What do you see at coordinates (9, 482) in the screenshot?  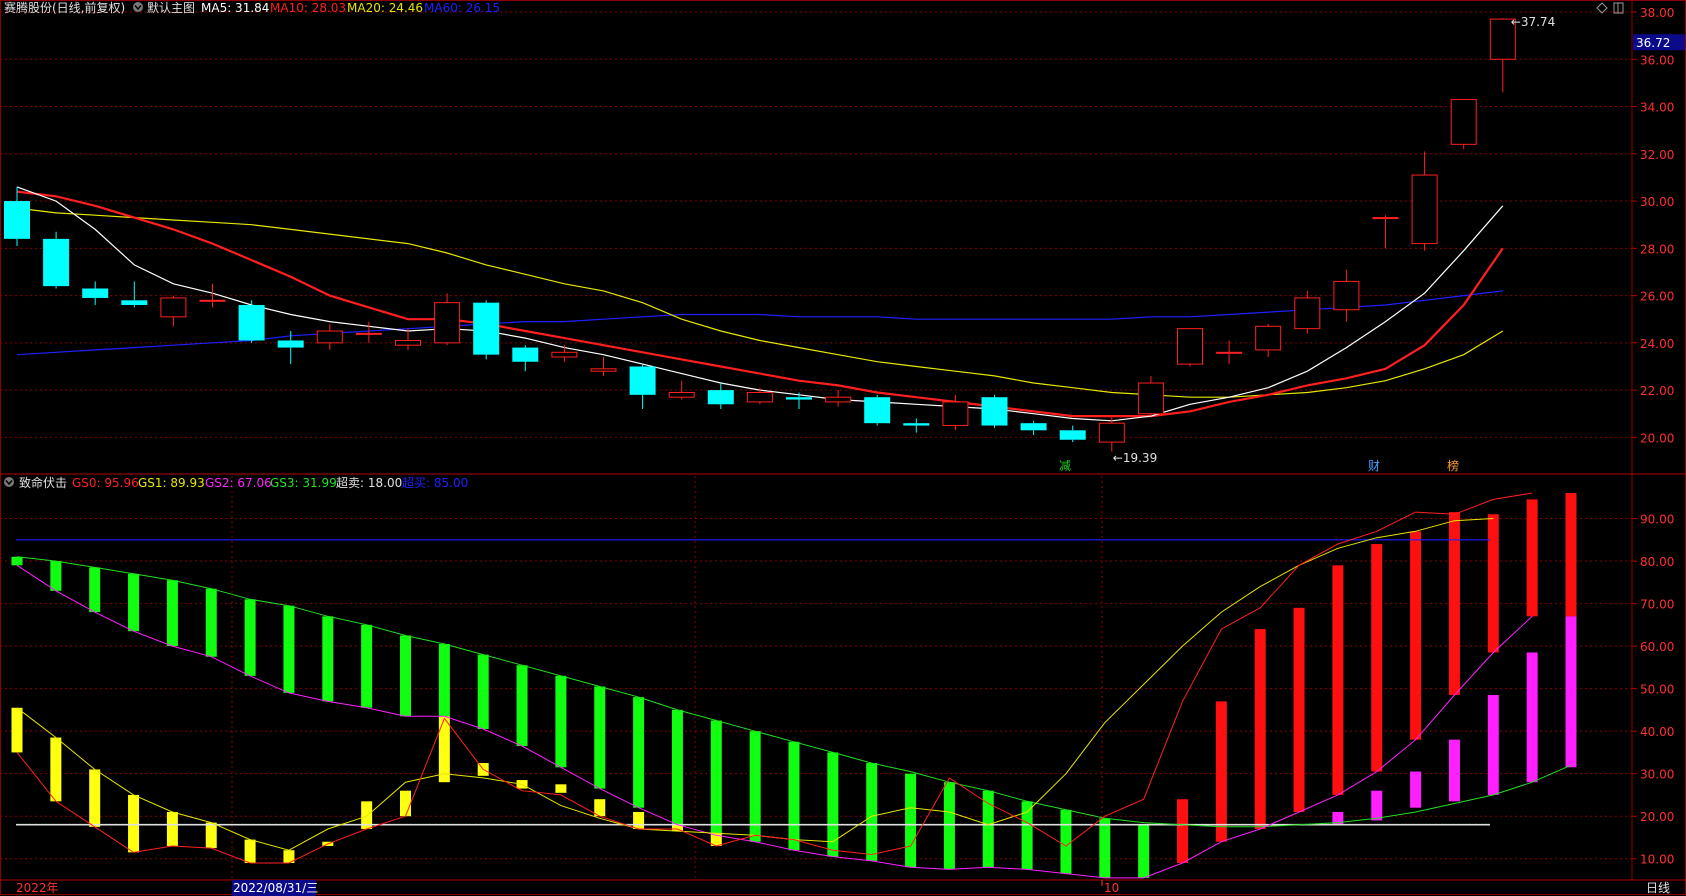 I see `sub-indicator-menu-icon` at bounding box center [9, 482].